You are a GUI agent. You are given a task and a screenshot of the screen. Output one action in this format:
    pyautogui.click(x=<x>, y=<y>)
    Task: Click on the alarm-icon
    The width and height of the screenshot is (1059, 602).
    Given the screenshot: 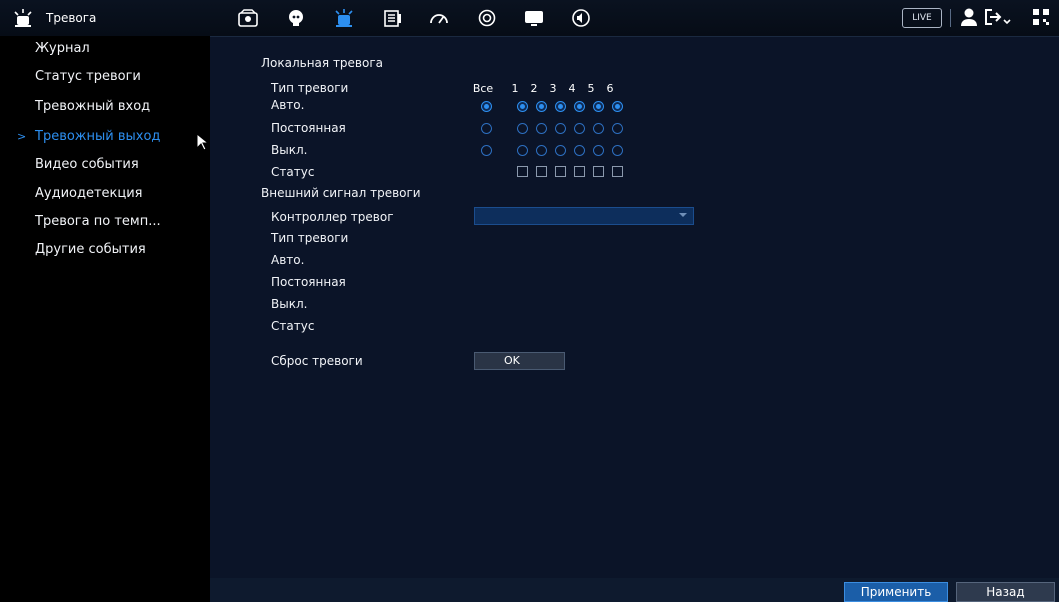 What is the action you would take?
    pyautogui.click(x=344, y=18)
    